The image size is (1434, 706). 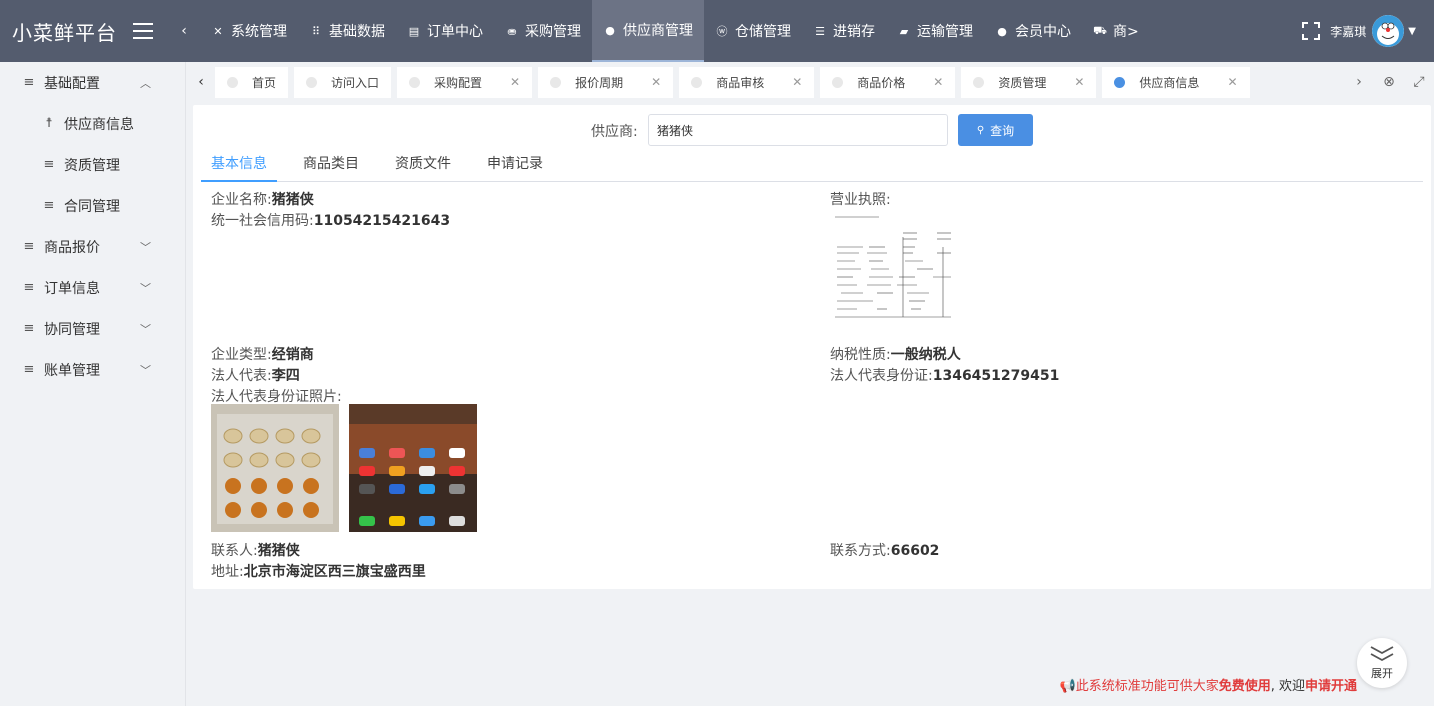 I want to click on sidebar-item-collab: ≡ 协同管理 ﹀, so click(x=92, y=328).